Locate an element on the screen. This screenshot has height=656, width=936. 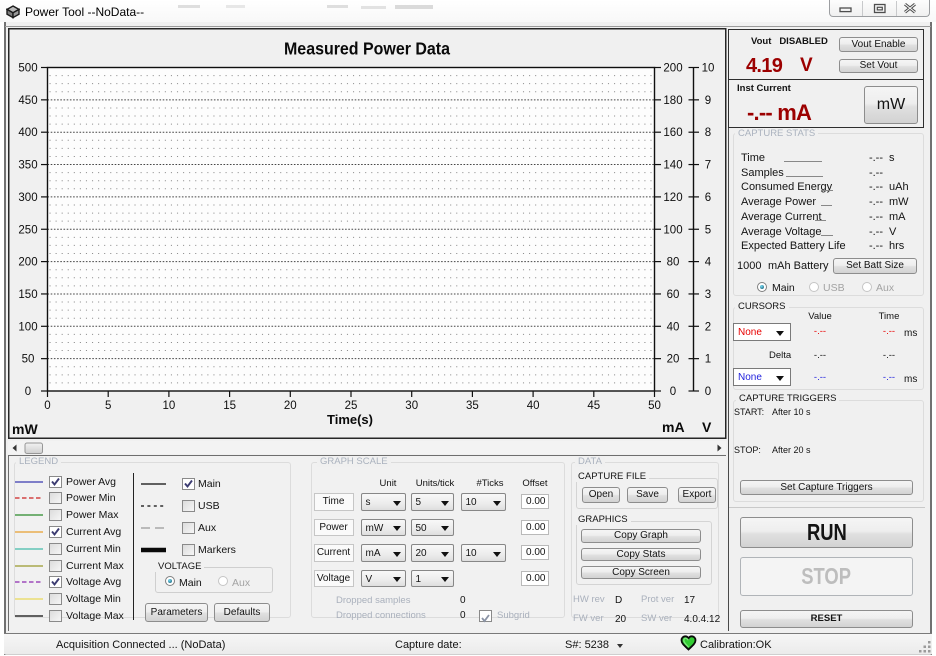
svg-text: 350 is located at coordinates (27, 166).